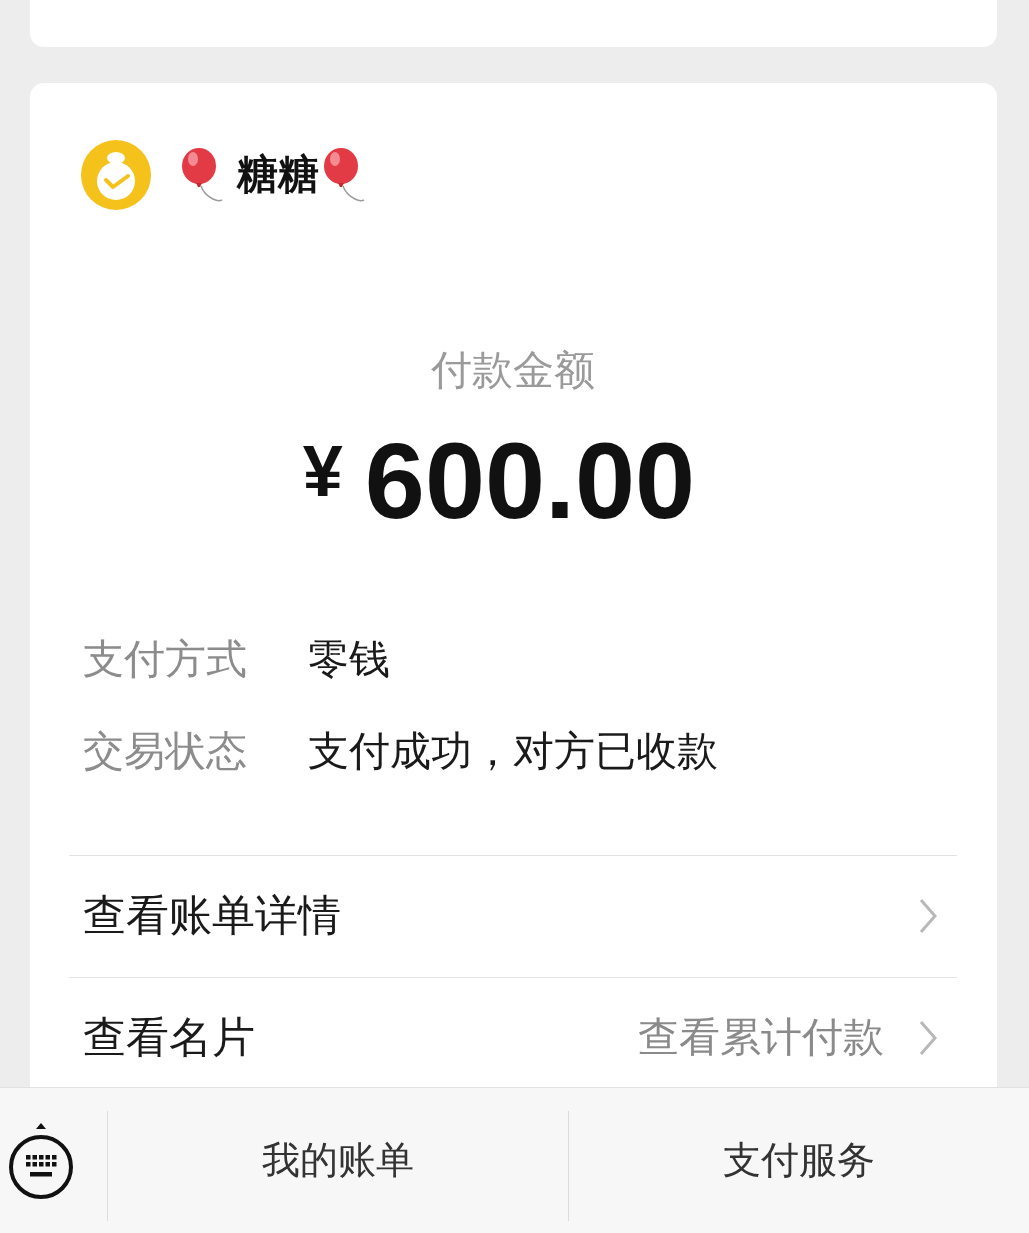 This screenshot has height=1233, width=1029. What do you see at coordinates (116, 175) in the screenshot?
I see `money-bag-icon` at bounding box center [116, 175].